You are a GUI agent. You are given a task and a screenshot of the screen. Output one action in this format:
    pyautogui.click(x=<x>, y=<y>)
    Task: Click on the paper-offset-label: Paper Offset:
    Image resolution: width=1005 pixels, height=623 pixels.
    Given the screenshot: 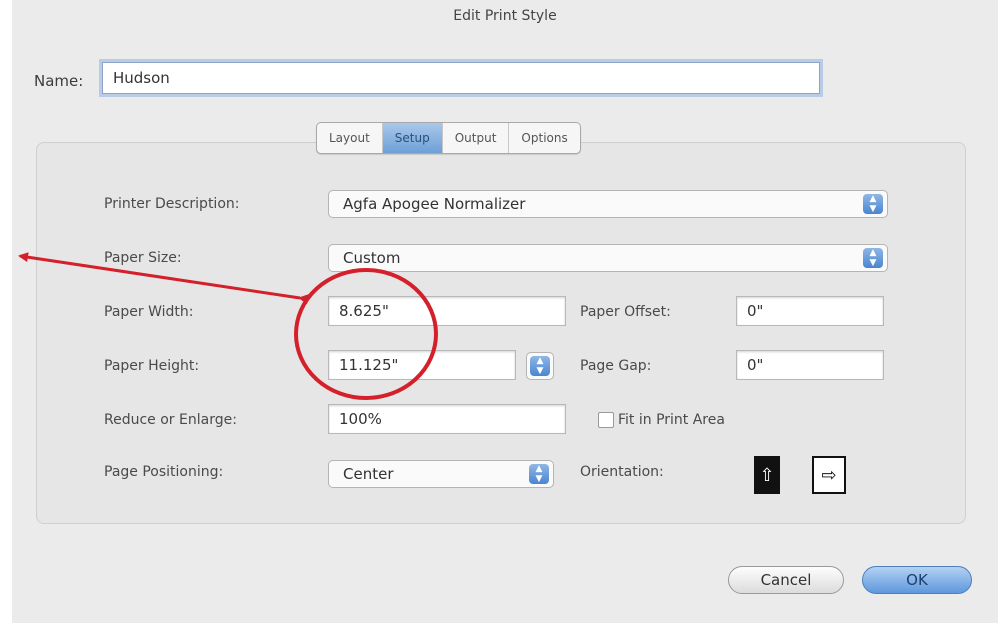 What is the action you would take?
    pyautogui.click(x=625, y=312)
    